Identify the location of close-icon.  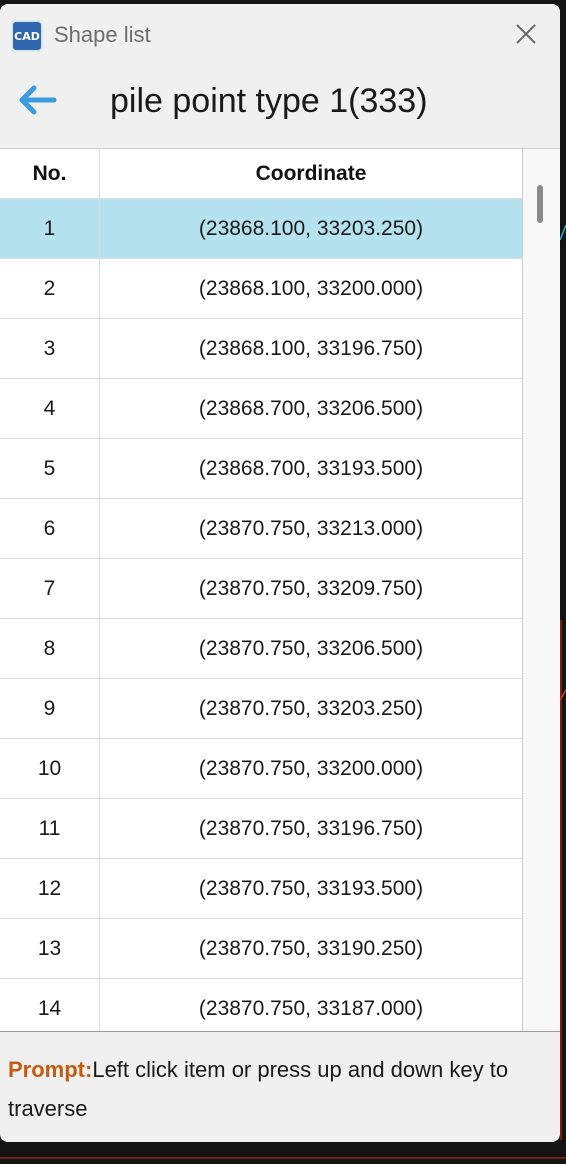
(526, 34).